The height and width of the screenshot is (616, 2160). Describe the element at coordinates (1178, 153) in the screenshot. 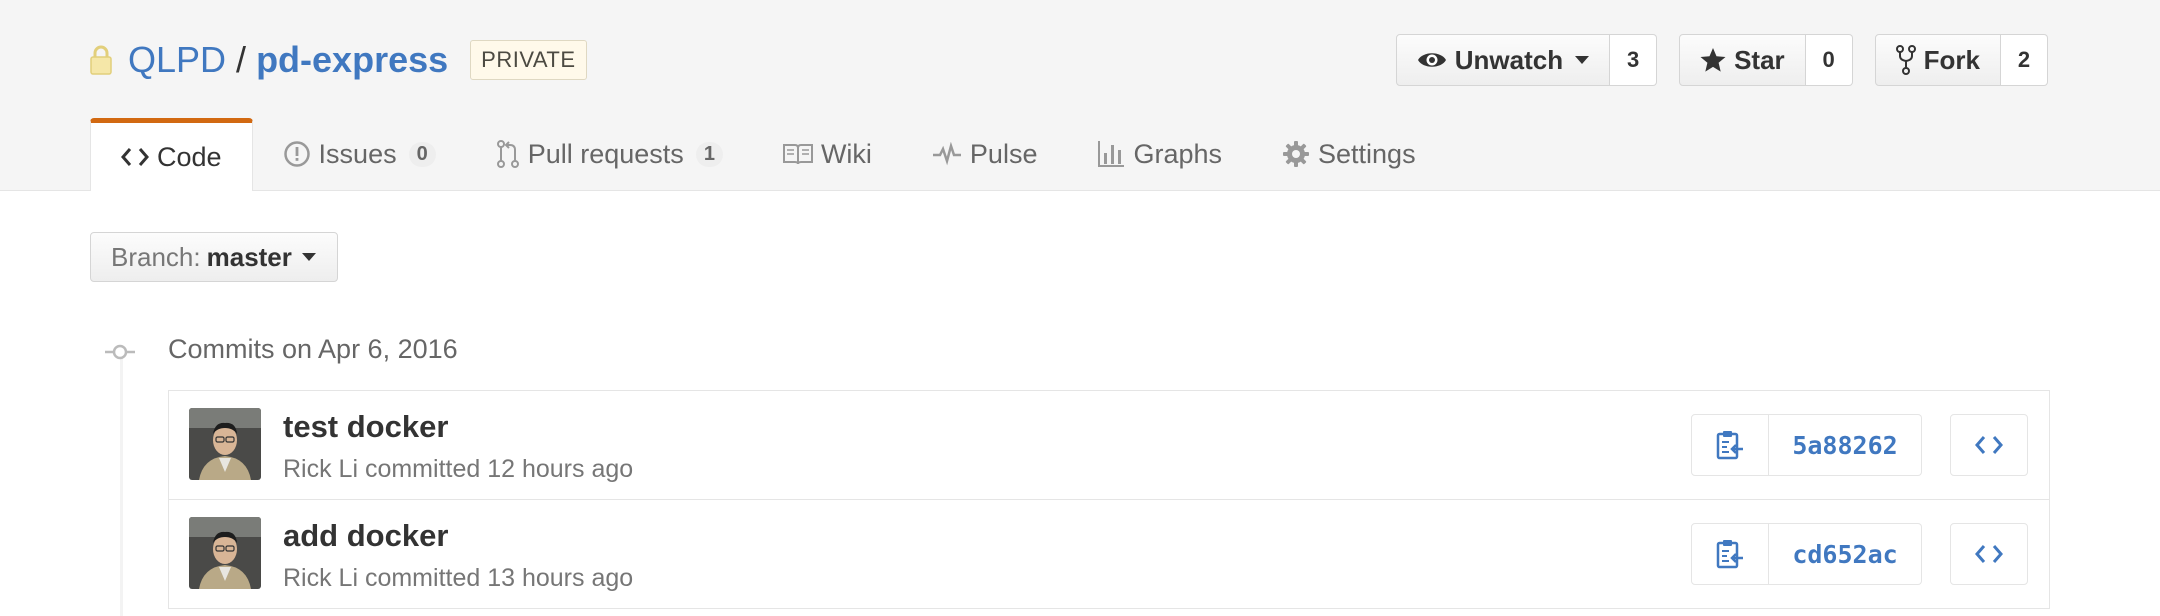

I see `tab-graphs-label: Graphs` at that location.